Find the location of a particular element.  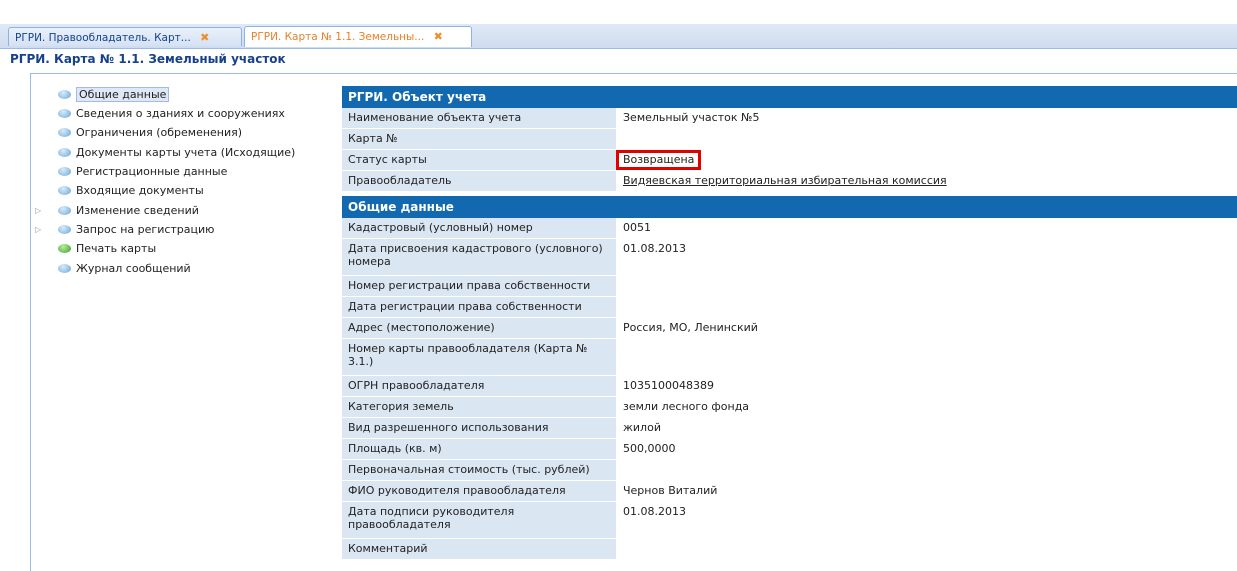

status-badge: Возвращена is located at coordinates (659, 160).